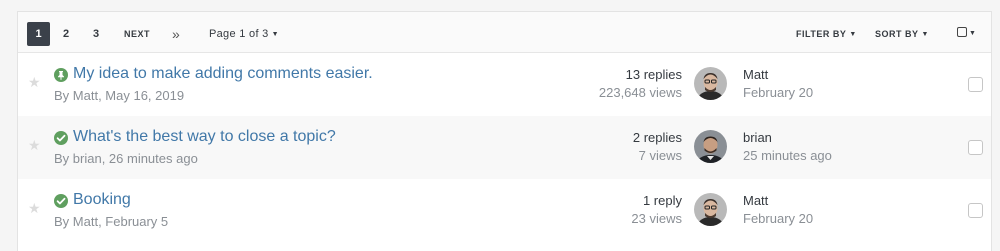 The height and width of the screenshot is (251, 1000). Describe the element at coordinates (662, 200) in the screenshot. I see `reply-count: 1 reply` at that location.